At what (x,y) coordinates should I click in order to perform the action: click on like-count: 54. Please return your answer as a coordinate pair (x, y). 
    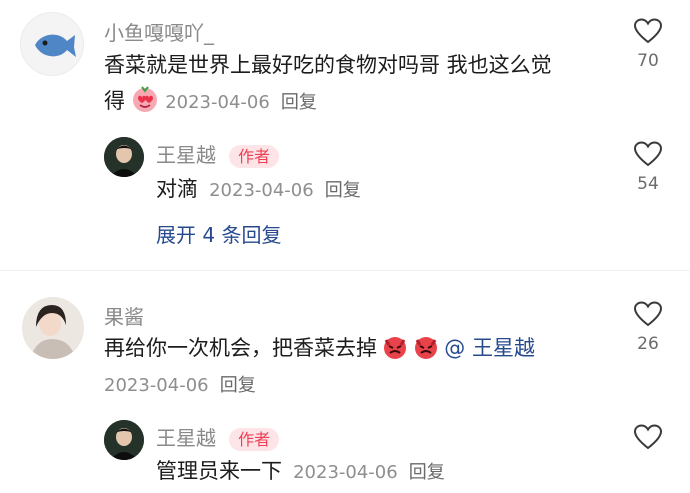
    Looking at the image, I should click on (648, 184).